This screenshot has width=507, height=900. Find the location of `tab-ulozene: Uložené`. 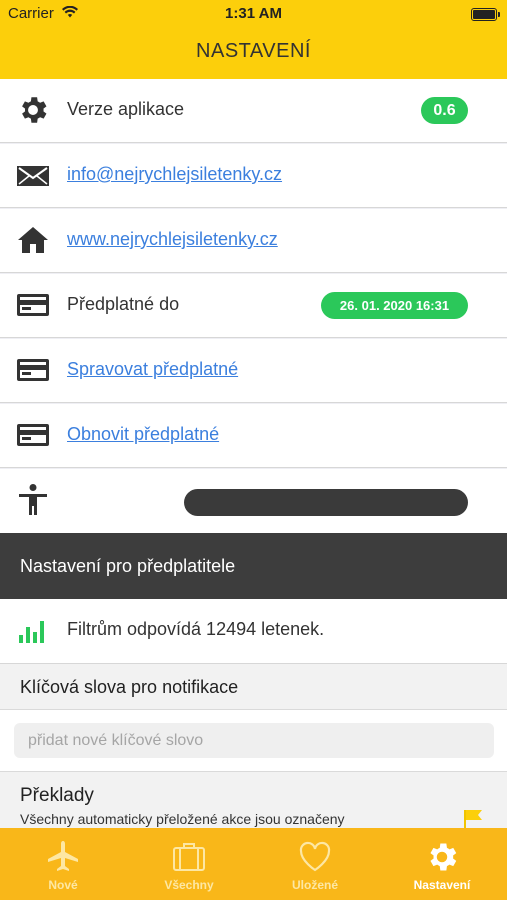

tab-ulozene: Uložené is located at coordinates (315, 864).